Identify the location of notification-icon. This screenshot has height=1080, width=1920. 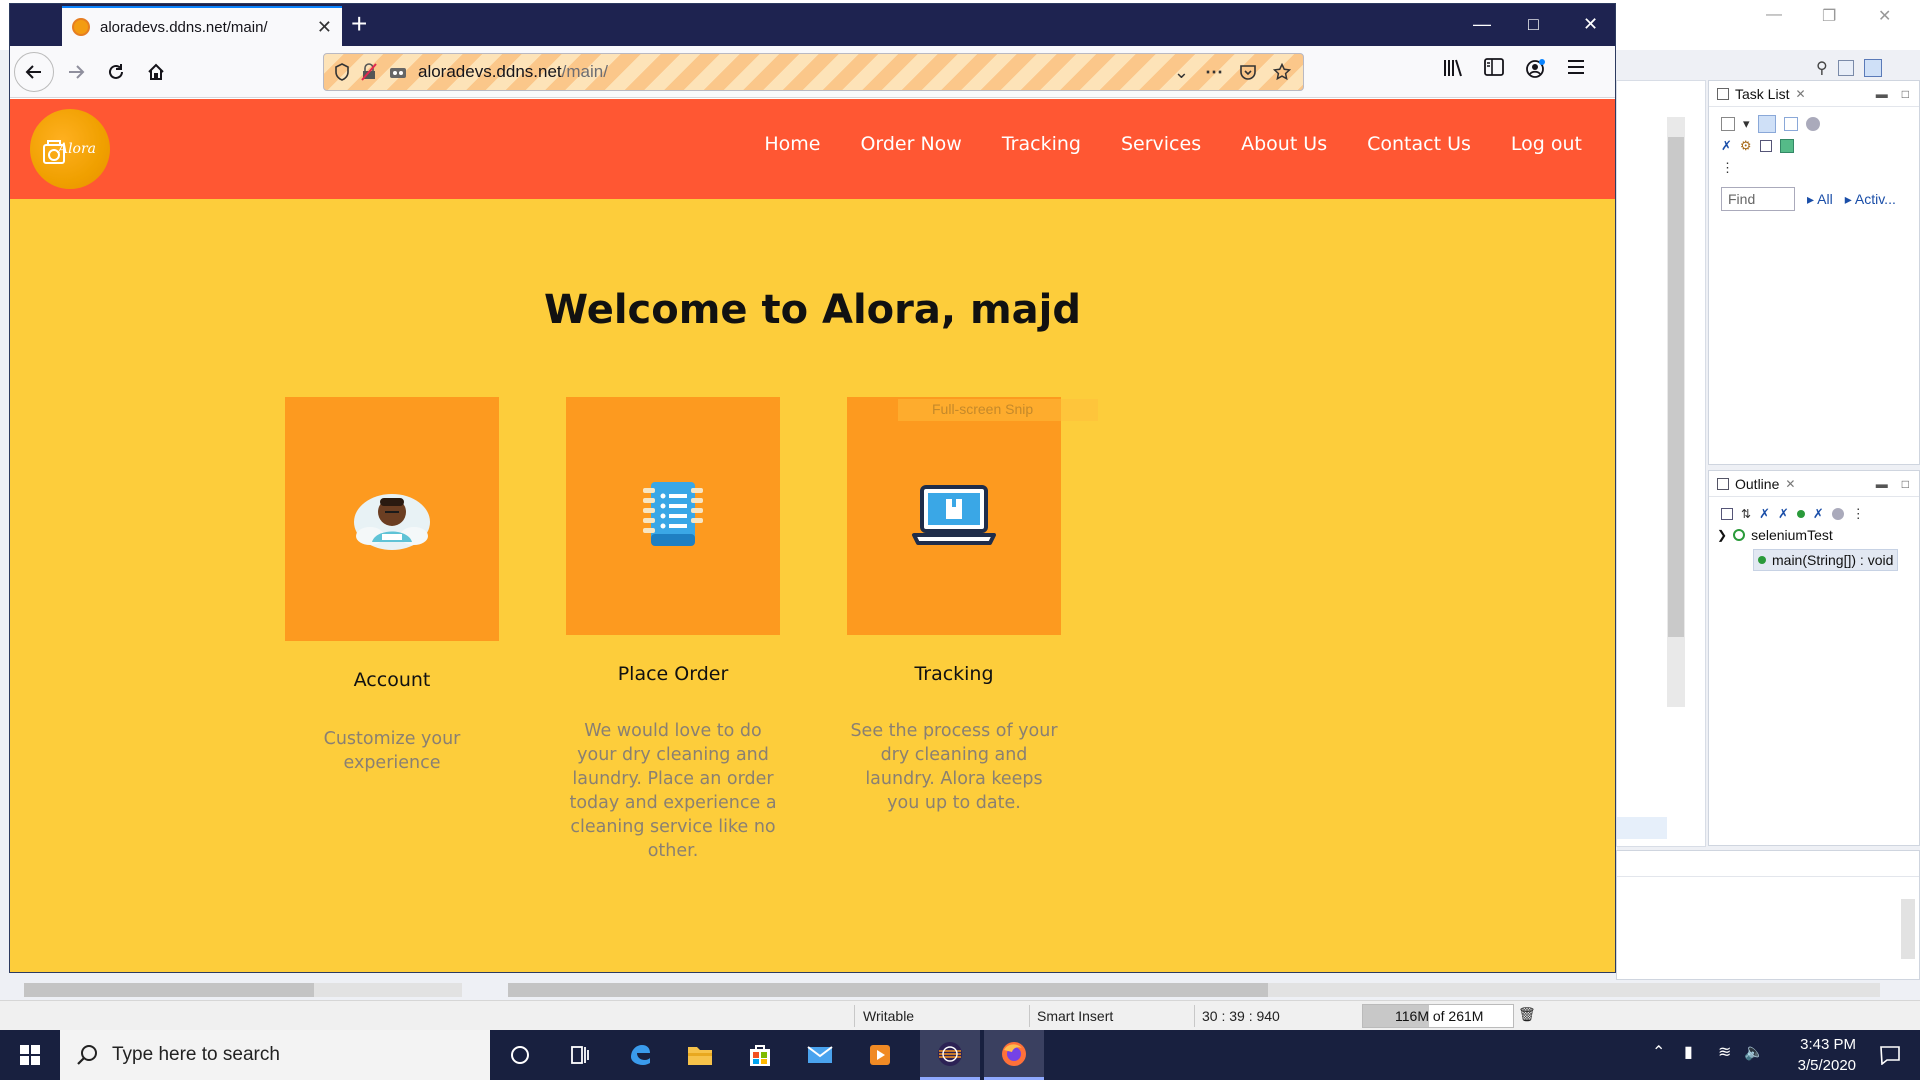
(1890, 1055).